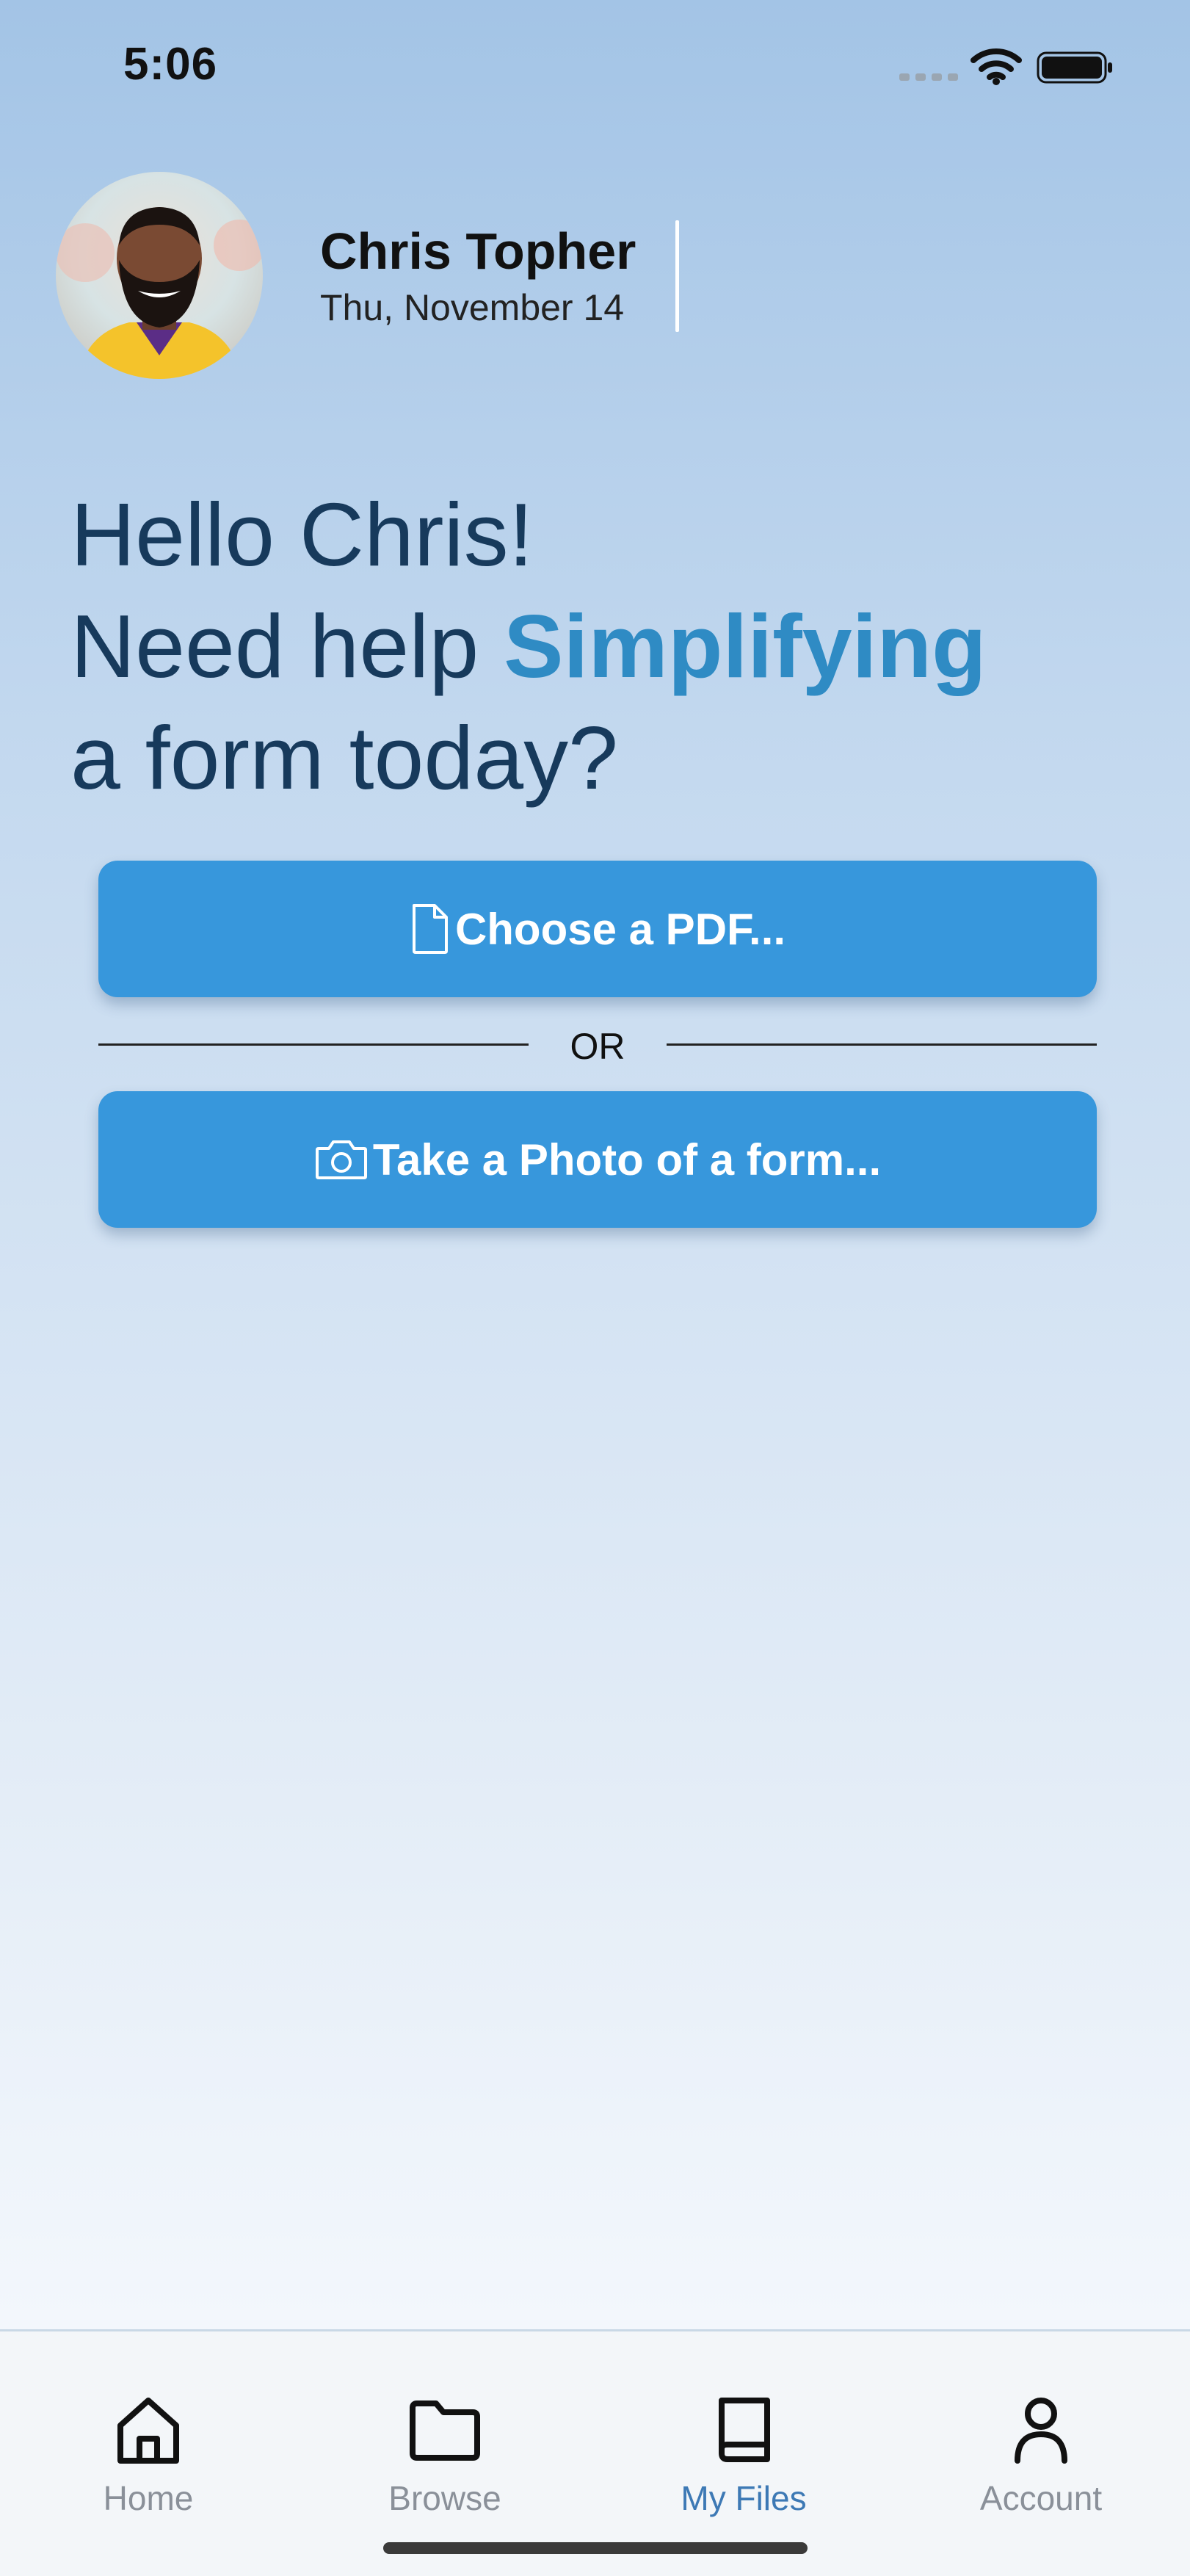  Describe the element at coordinates (430, 929) in the screenshot. I see `document-icon` at that location.